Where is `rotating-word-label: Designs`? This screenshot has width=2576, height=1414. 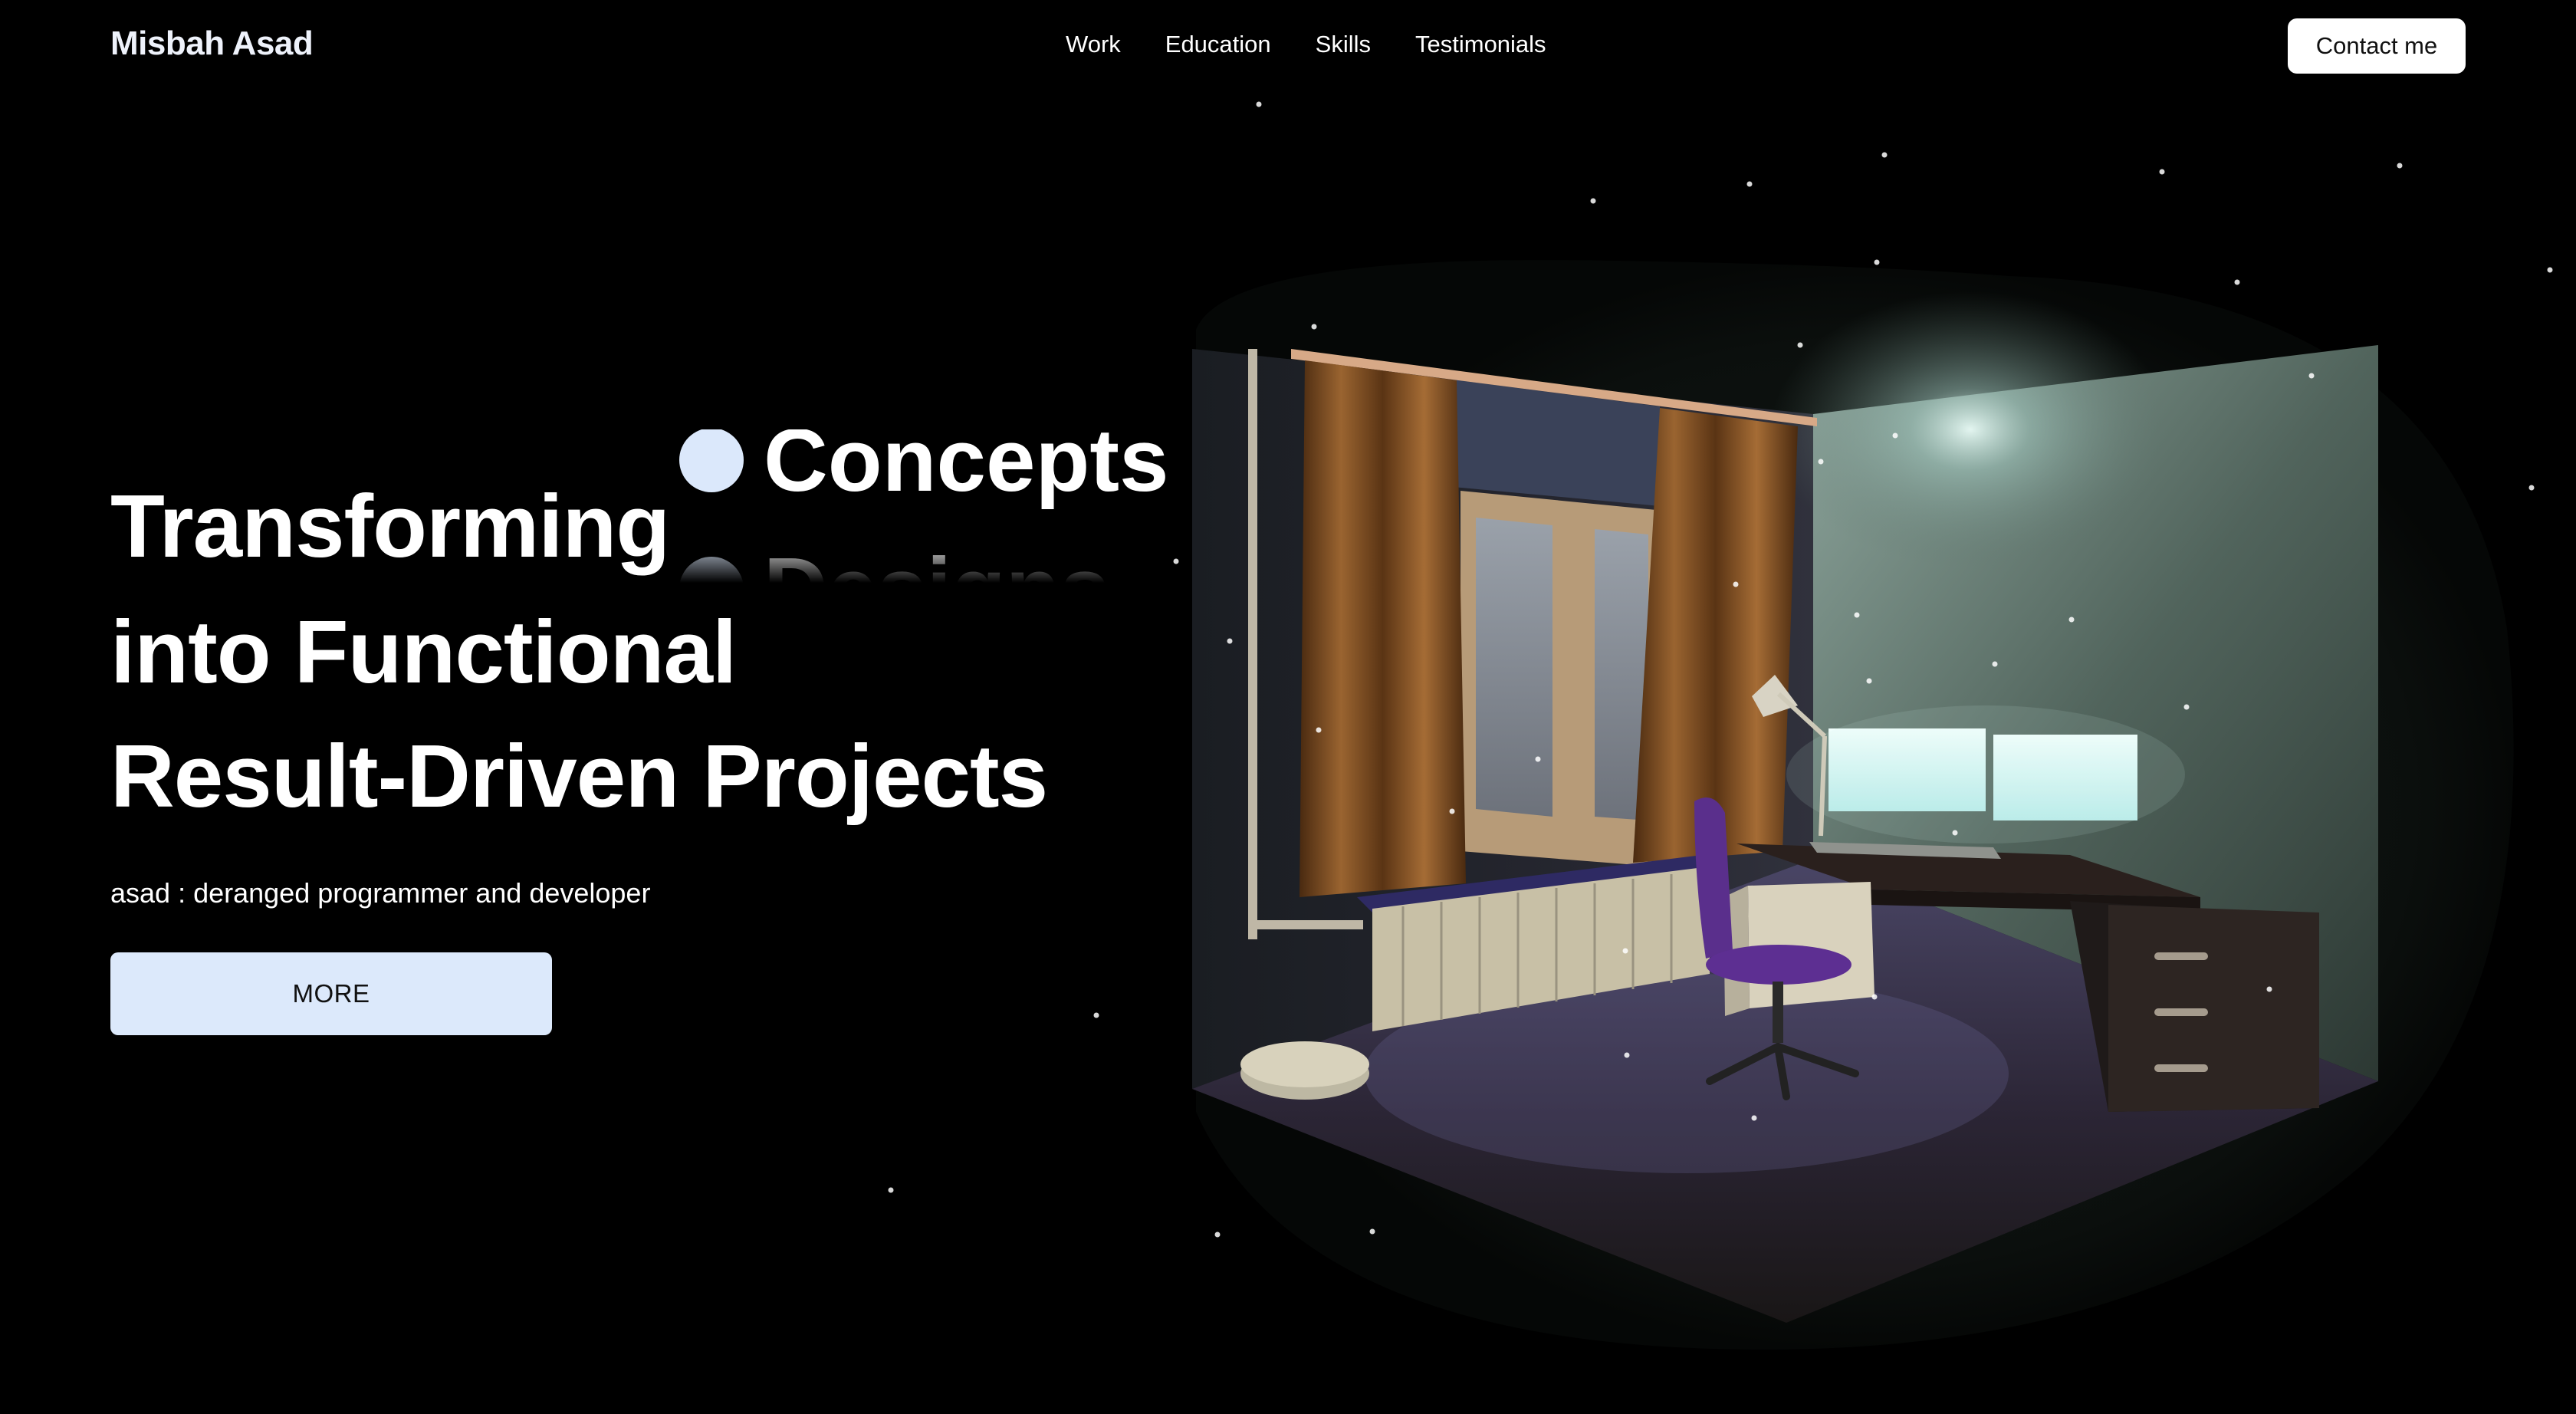 rotating-word-label: Designs is located at coordinates (936, 563).